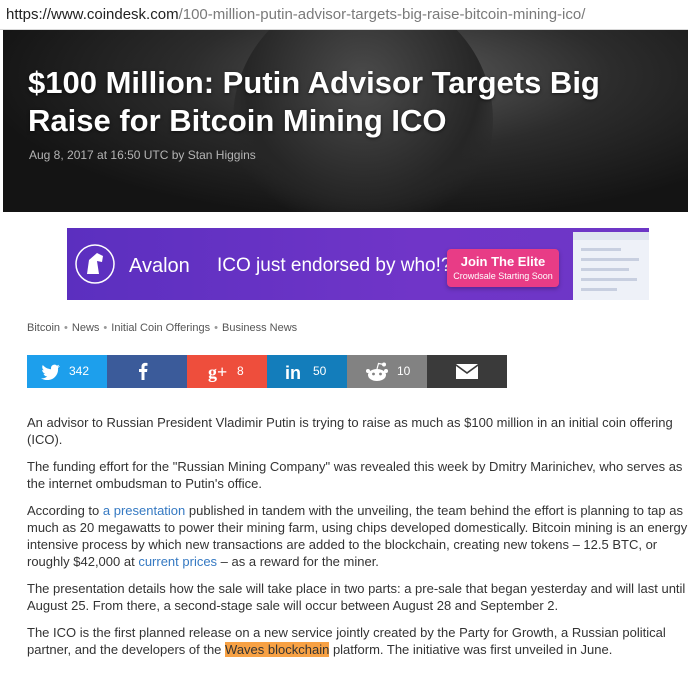 This screenshot has width=688, height=674. I want to click on reddit-icon, so click(377, 371).